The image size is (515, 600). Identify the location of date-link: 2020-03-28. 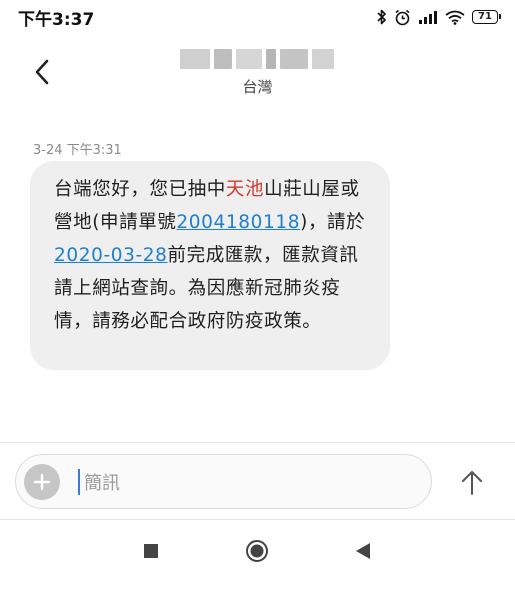
(111, 255).